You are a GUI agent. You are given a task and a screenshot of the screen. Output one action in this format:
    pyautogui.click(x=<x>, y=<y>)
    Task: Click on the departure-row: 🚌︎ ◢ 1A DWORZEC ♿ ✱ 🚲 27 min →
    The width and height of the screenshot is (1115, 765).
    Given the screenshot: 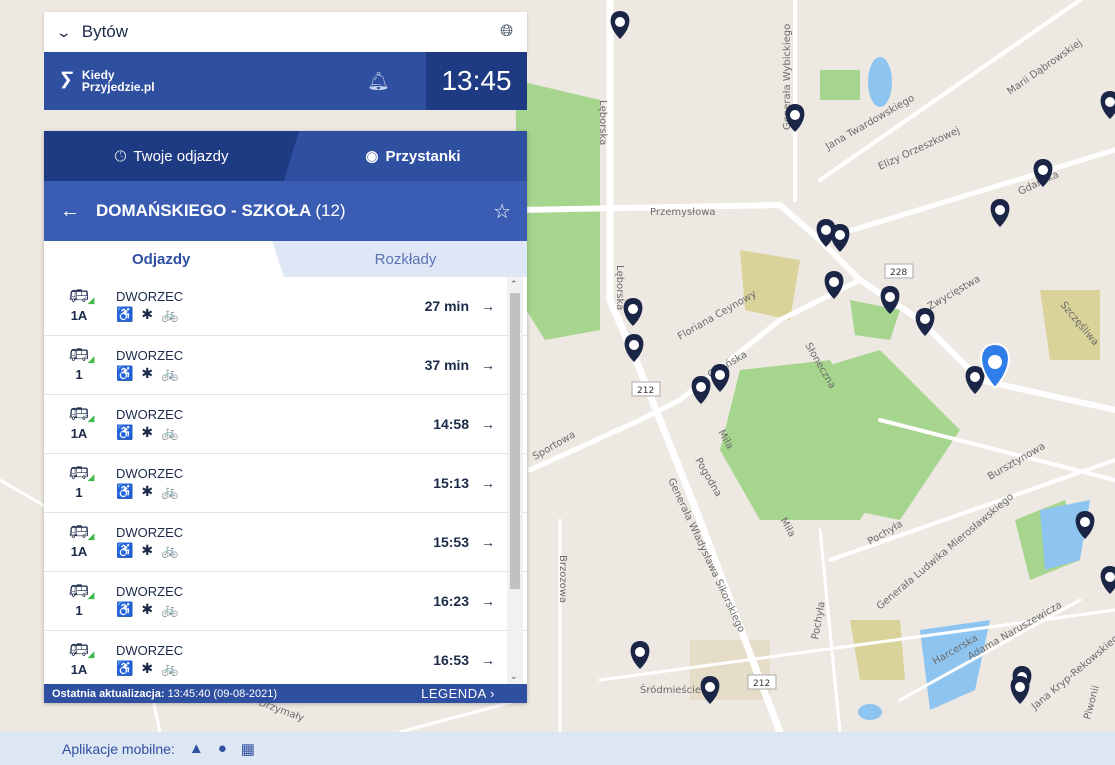 What is the action you would take?
    pyautogui.click(x=285, y=306)
    